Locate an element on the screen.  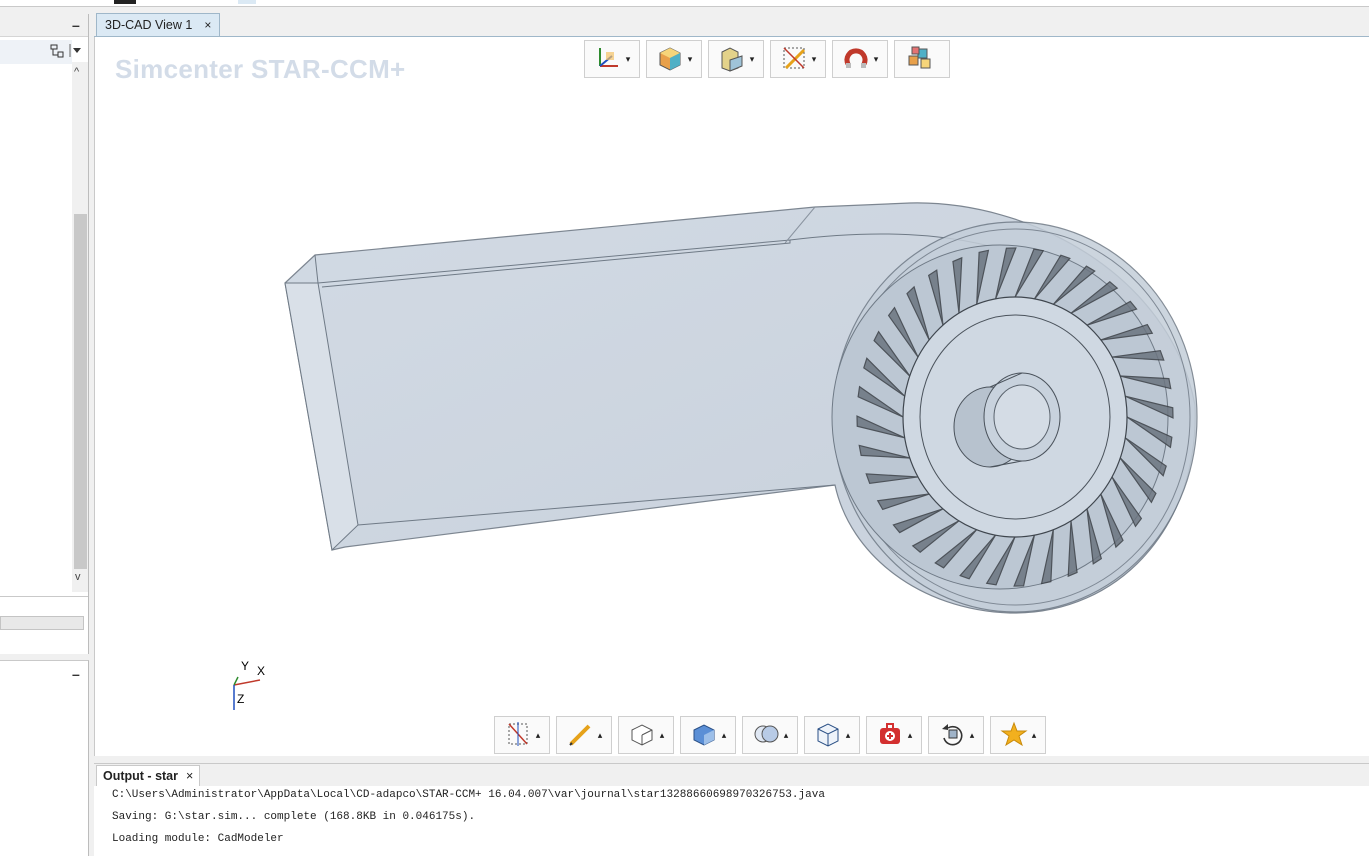
toolbar-button-pencil-plane: ▾ is located at coordinates (798, 59).